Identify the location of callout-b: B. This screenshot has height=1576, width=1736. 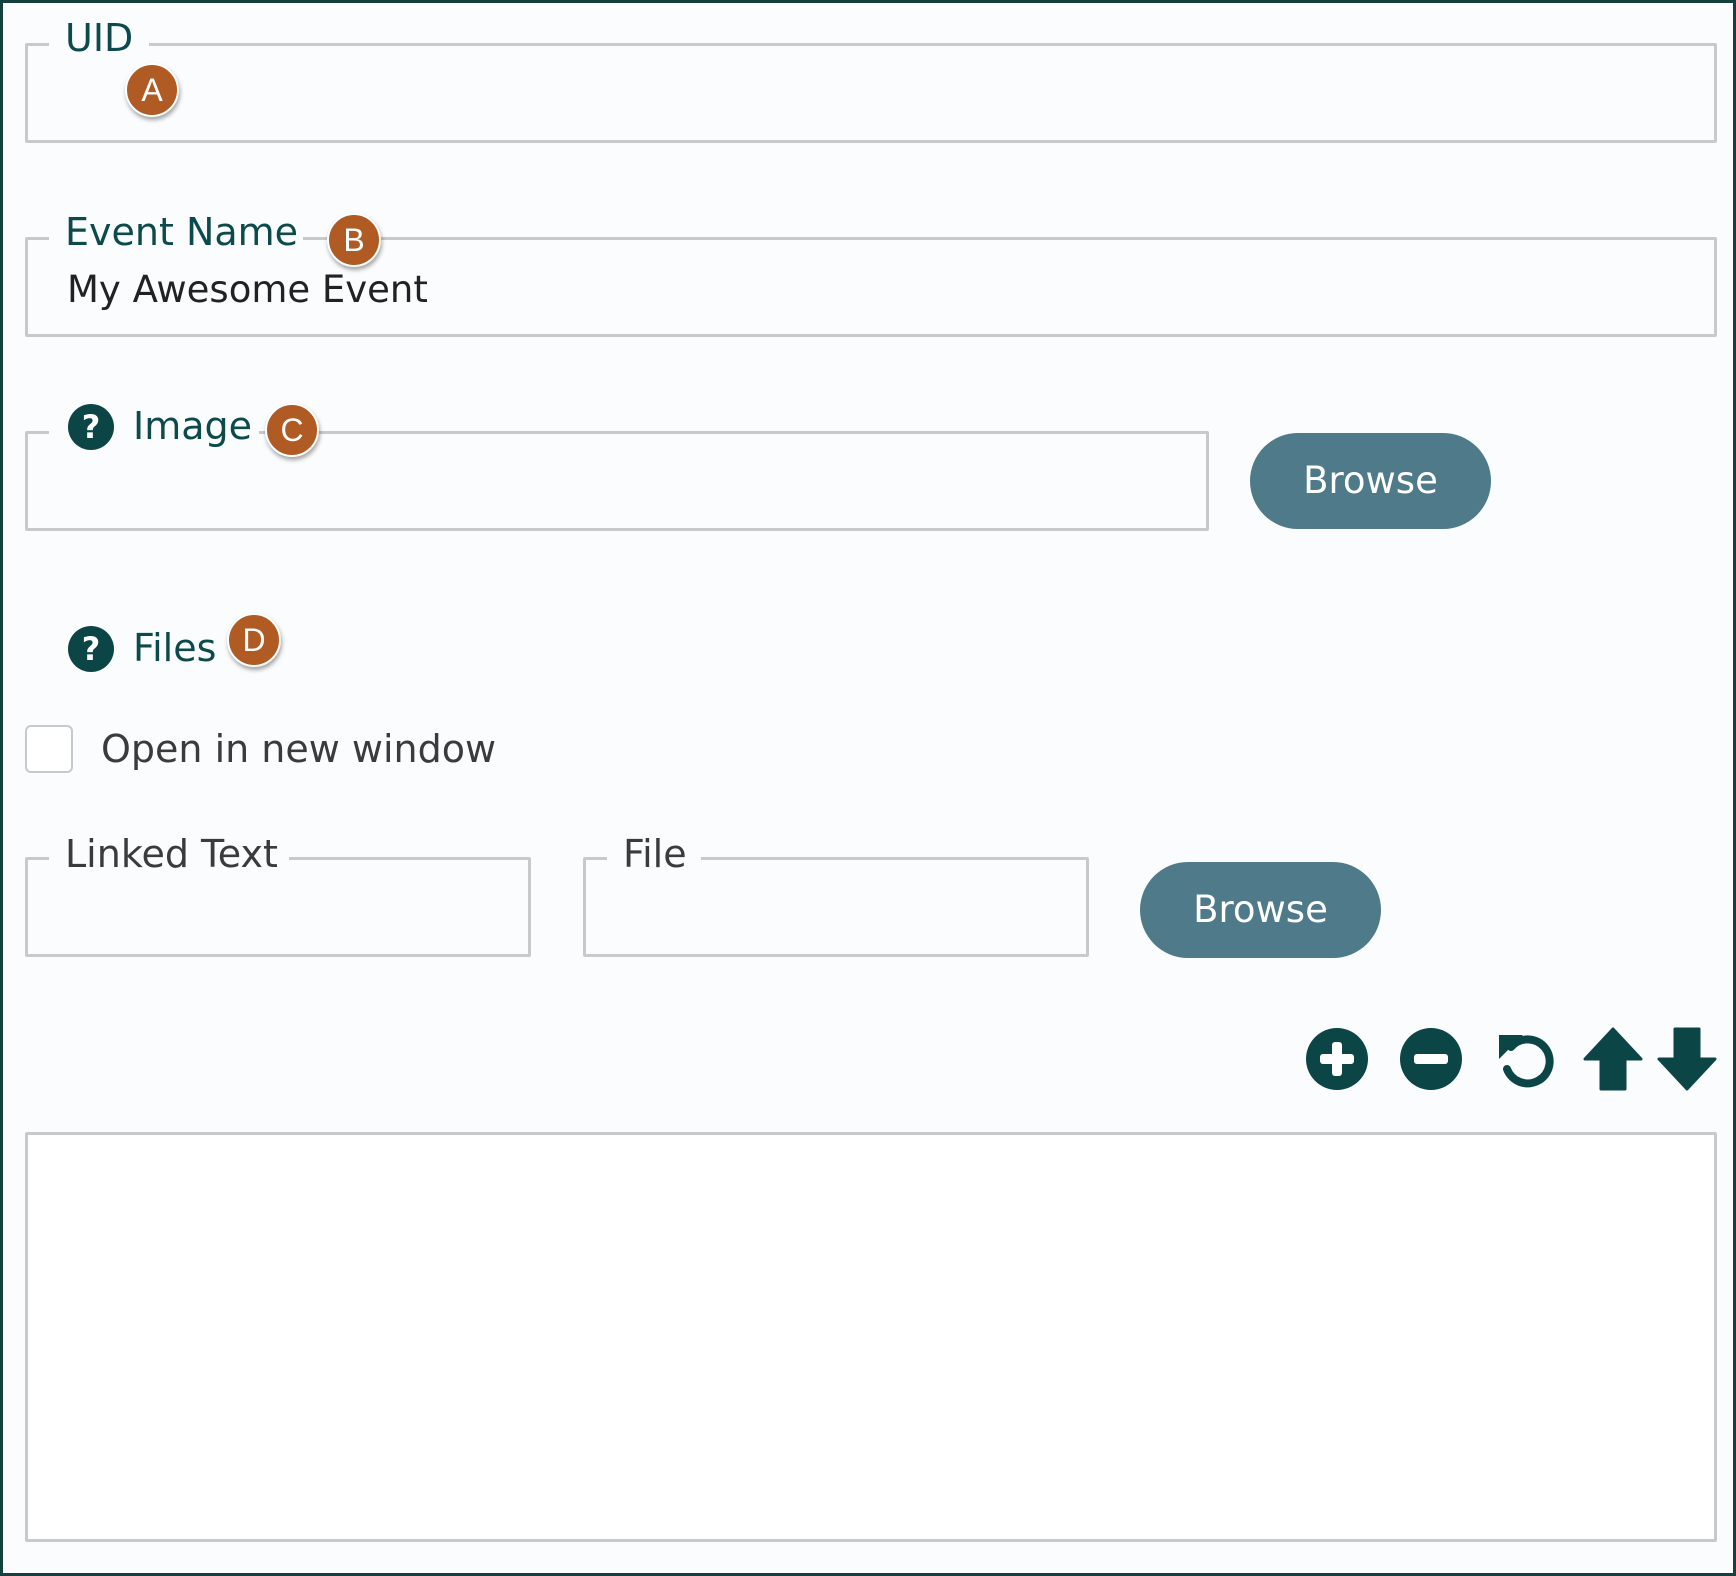
(354, 240).